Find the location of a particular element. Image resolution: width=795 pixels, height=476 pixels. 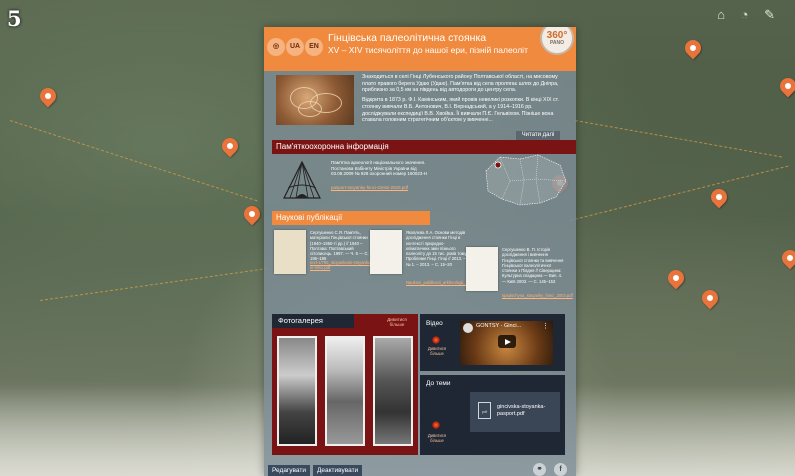

related-more-link: Дивитися більше is located at coordinates (437, 438).